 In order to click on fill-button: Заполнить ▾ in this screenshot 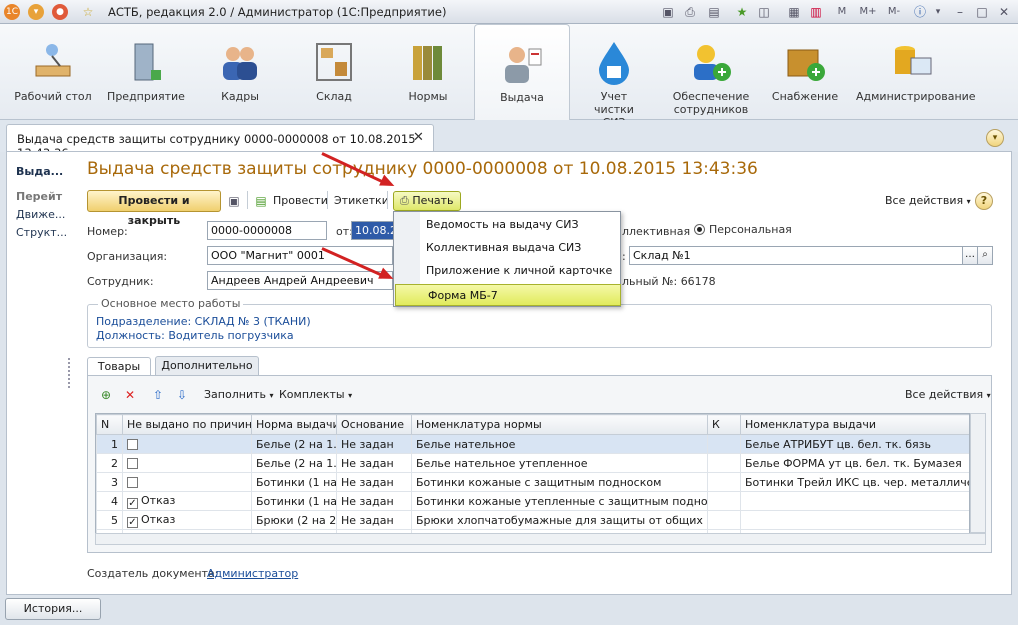, I will do `click(239, 394)`.